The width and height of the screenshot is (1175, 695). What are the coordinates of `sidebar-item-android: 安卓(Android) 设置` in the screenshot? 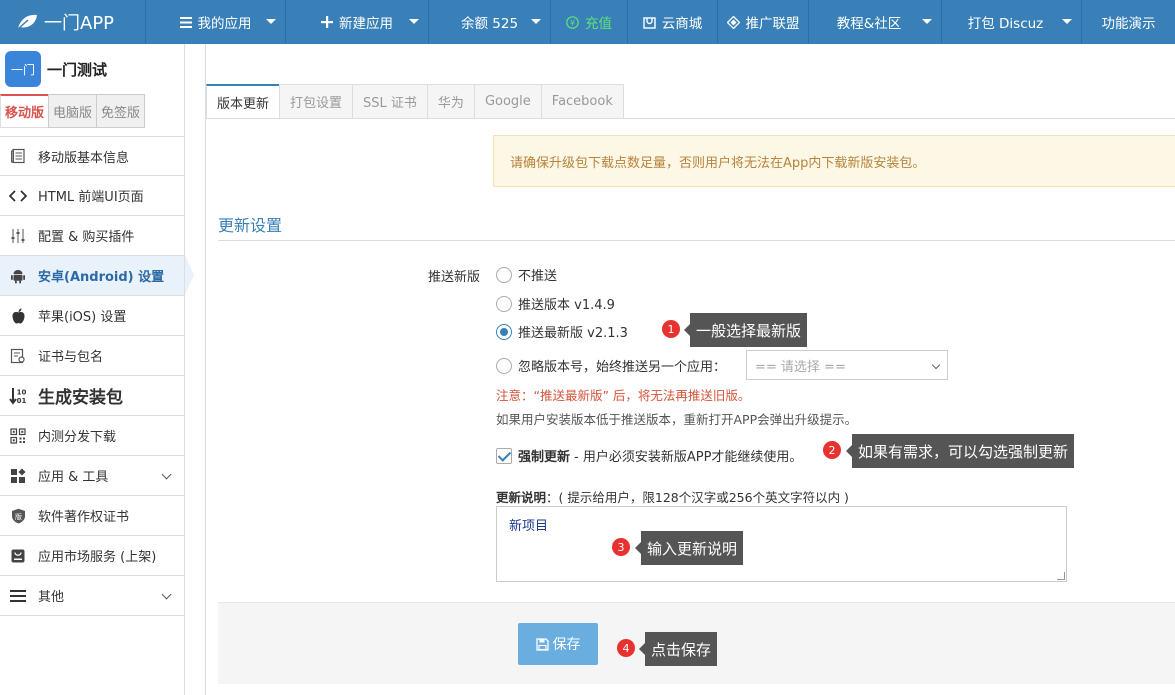 It's located at (97, 275).